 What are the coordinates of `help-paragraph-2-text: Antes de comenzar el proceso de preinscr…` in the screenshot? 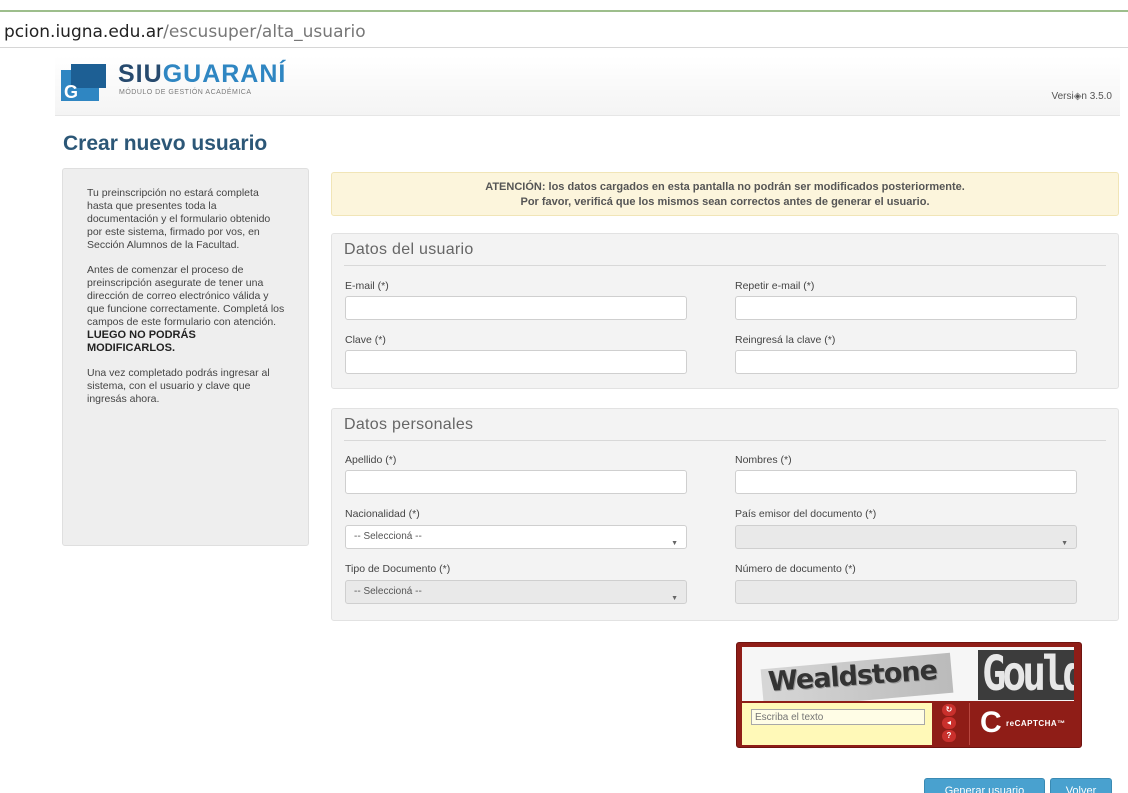 It's located at (186, 296).